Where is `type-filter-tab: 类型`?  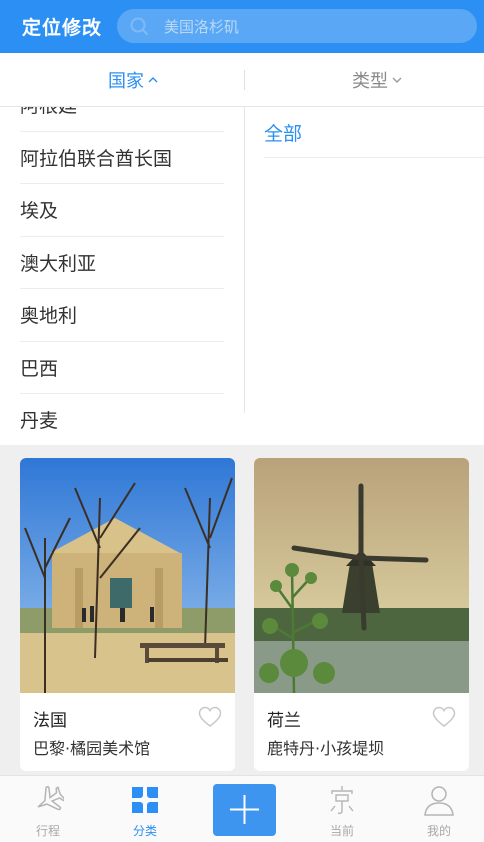
type-filter-tab: 类型 is located at coordinates (377, 80).